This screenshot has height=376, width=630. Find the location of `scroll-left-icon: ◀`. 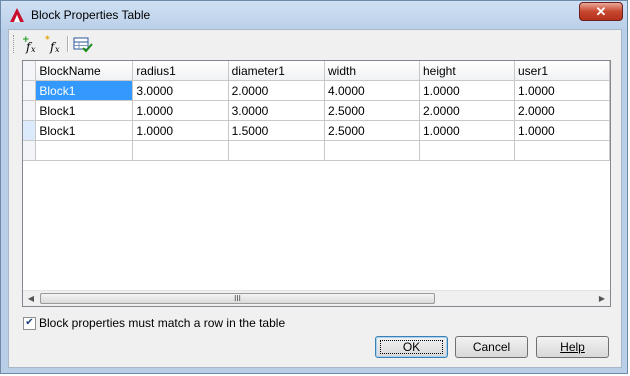

scroll-left-icon: ◀ is located at coordinates (31, 299).